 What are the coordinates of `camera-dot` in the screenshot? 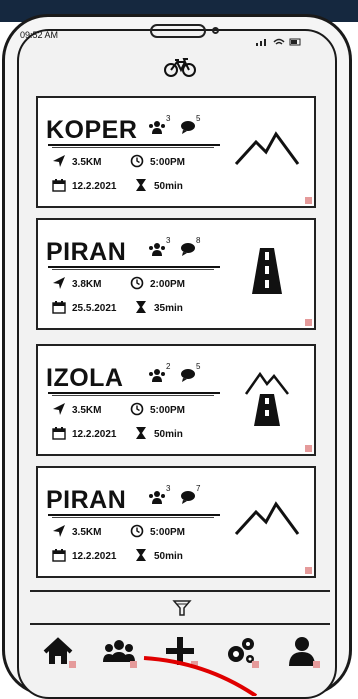 It's located at (215, 30).